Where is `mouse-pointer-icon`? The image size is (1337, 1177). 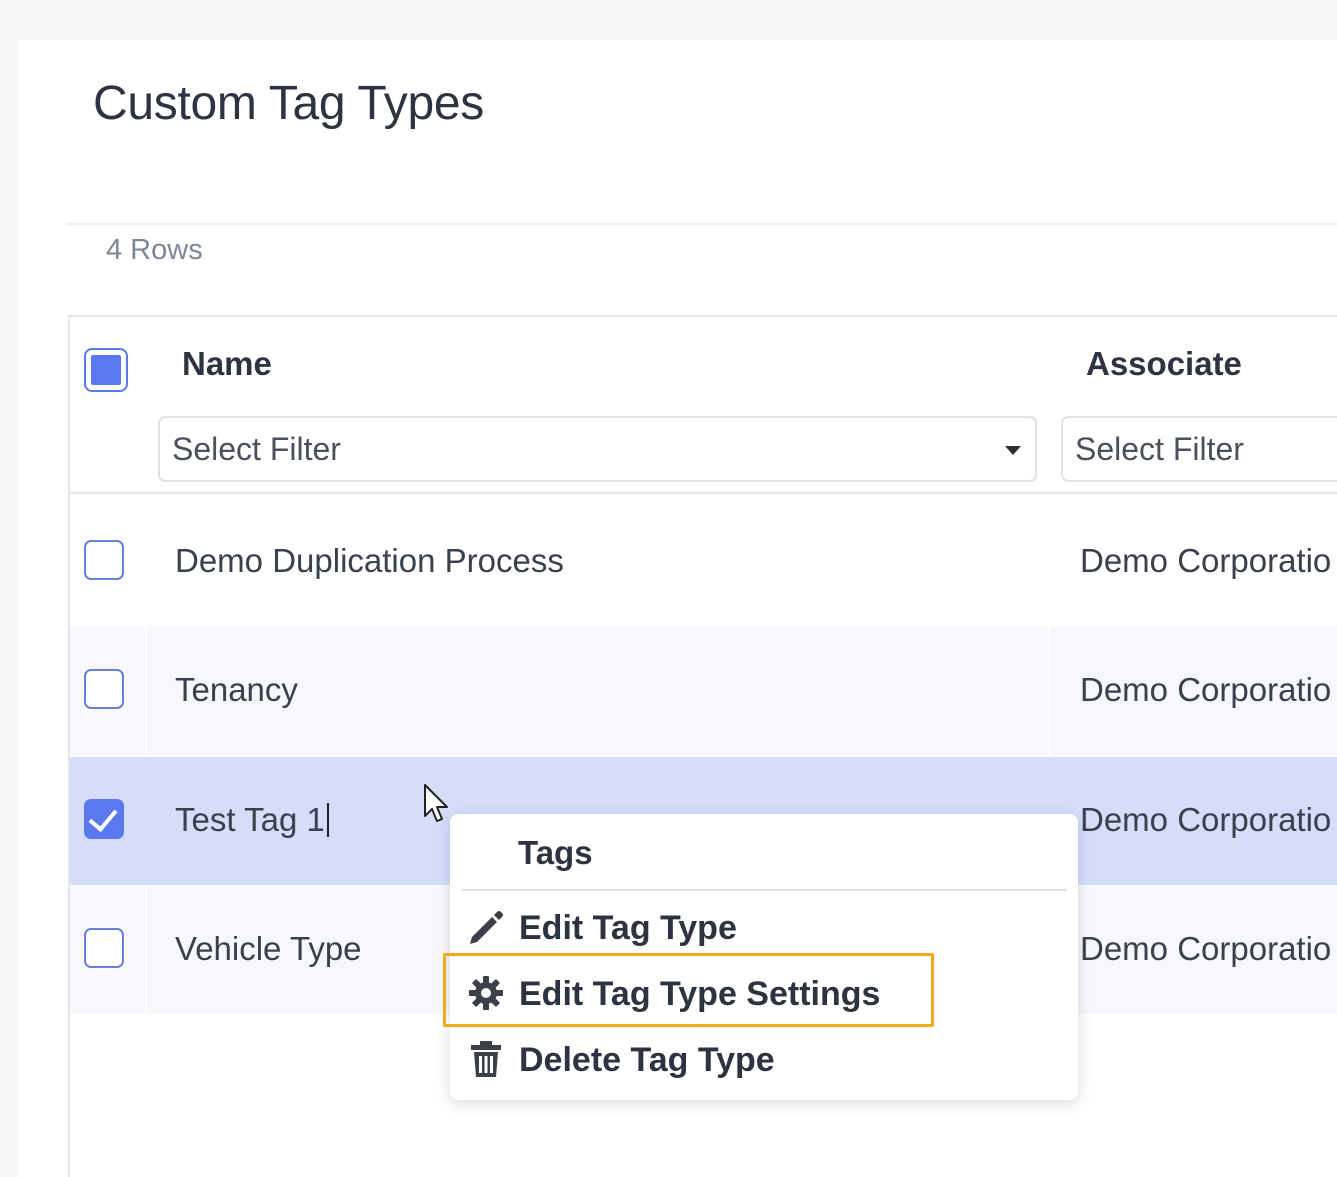
mouse-pointer-icon is located at coordinates (436, 803).